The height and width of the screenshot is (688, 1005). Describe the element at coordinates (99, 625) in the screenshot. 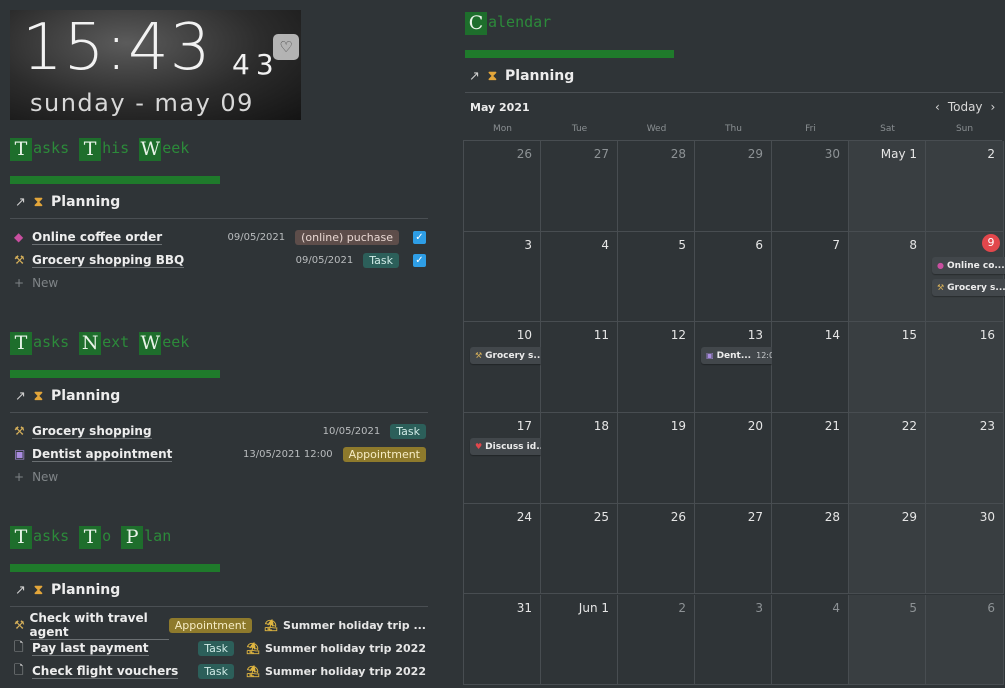

I see `task-name: Check with travel agent` at that location.